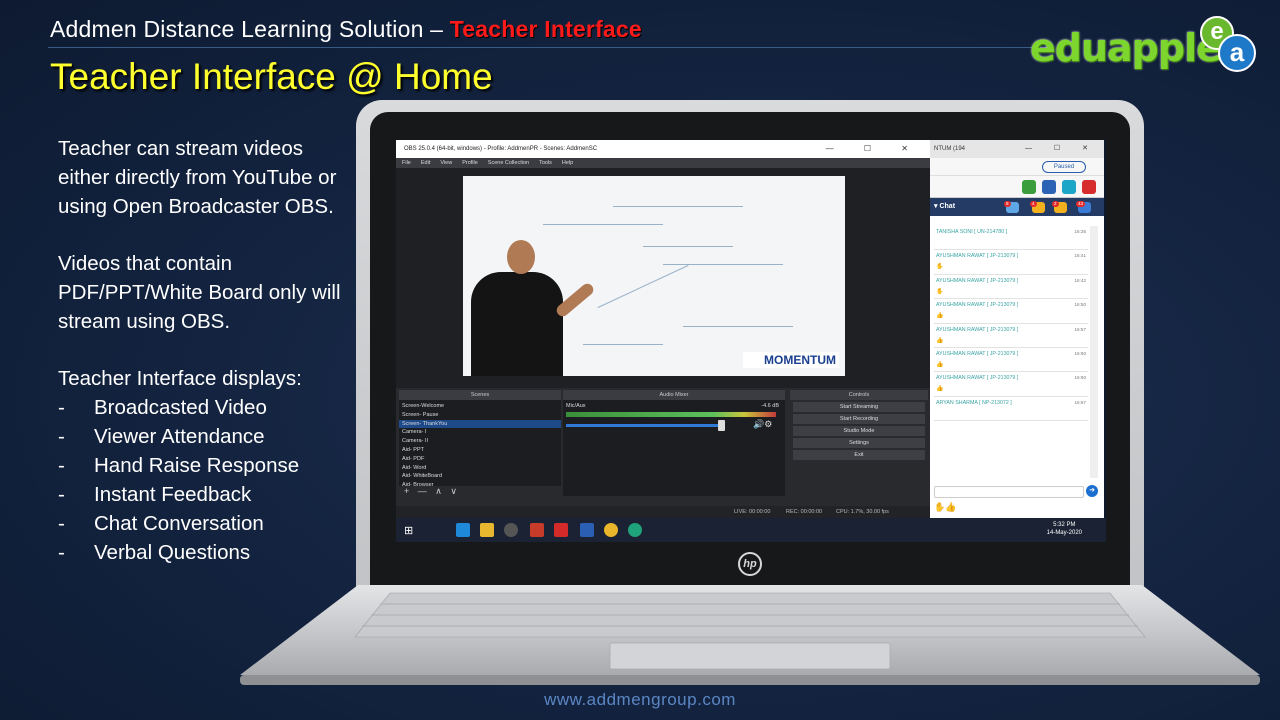 Image resolution: width=1280 pixels, height=720 pixels. I want to click on volume-slider, so click(643, 425).